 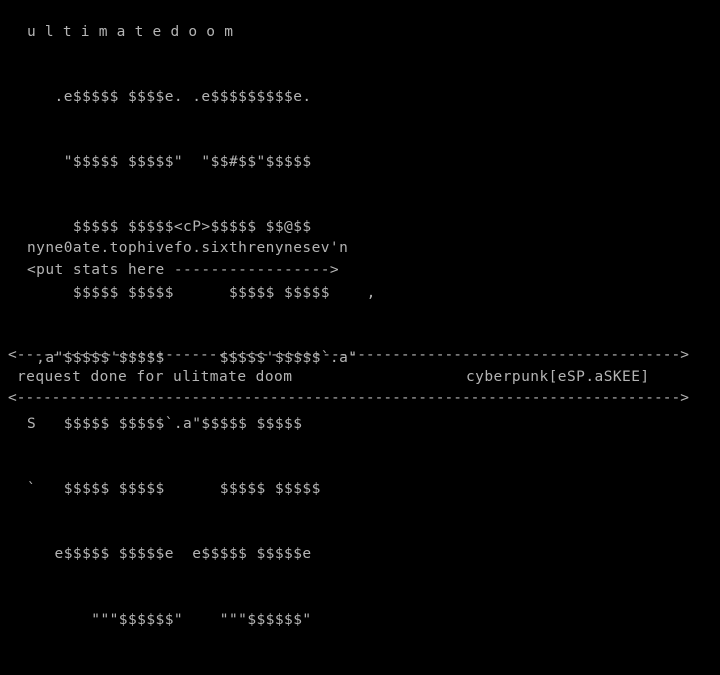 What do you see at coordinates (183, 270) in the screenshot?
I see `stats-placeholder: <put stats here ----------------->` at bounding box center [183, 270].